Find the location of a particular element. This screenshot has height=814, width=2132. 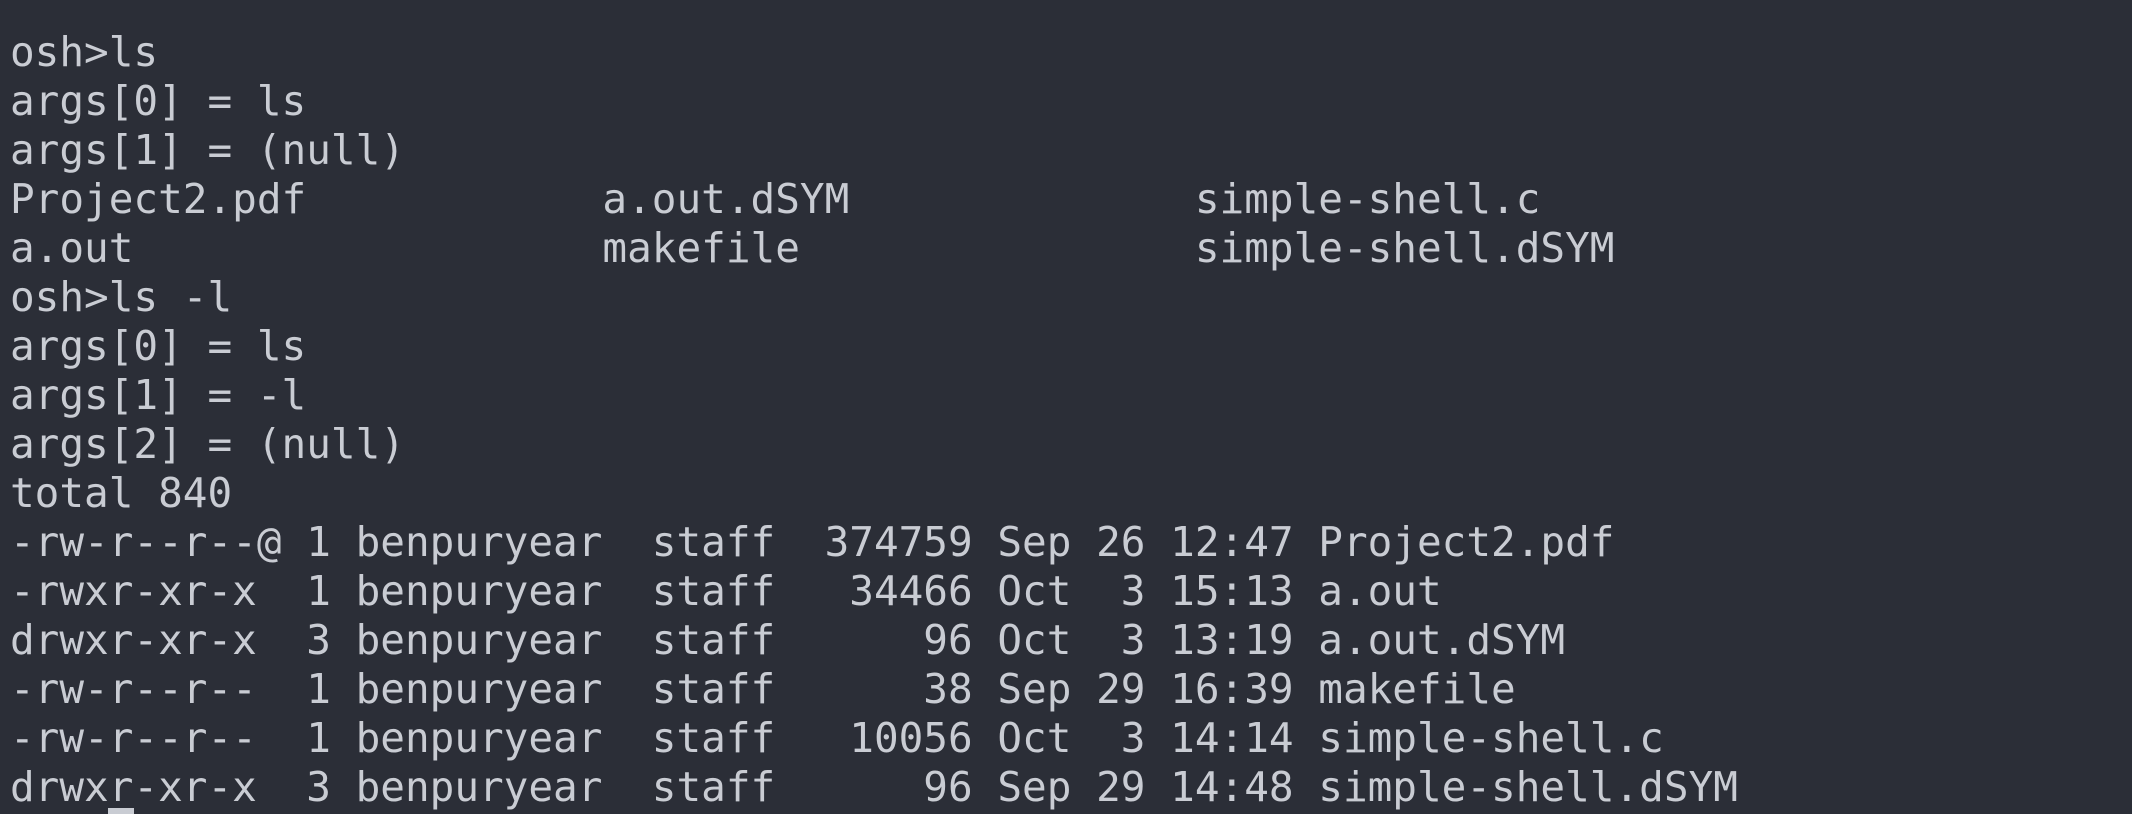

output-line: args[1] = -l is located at coordinates (158, 395).